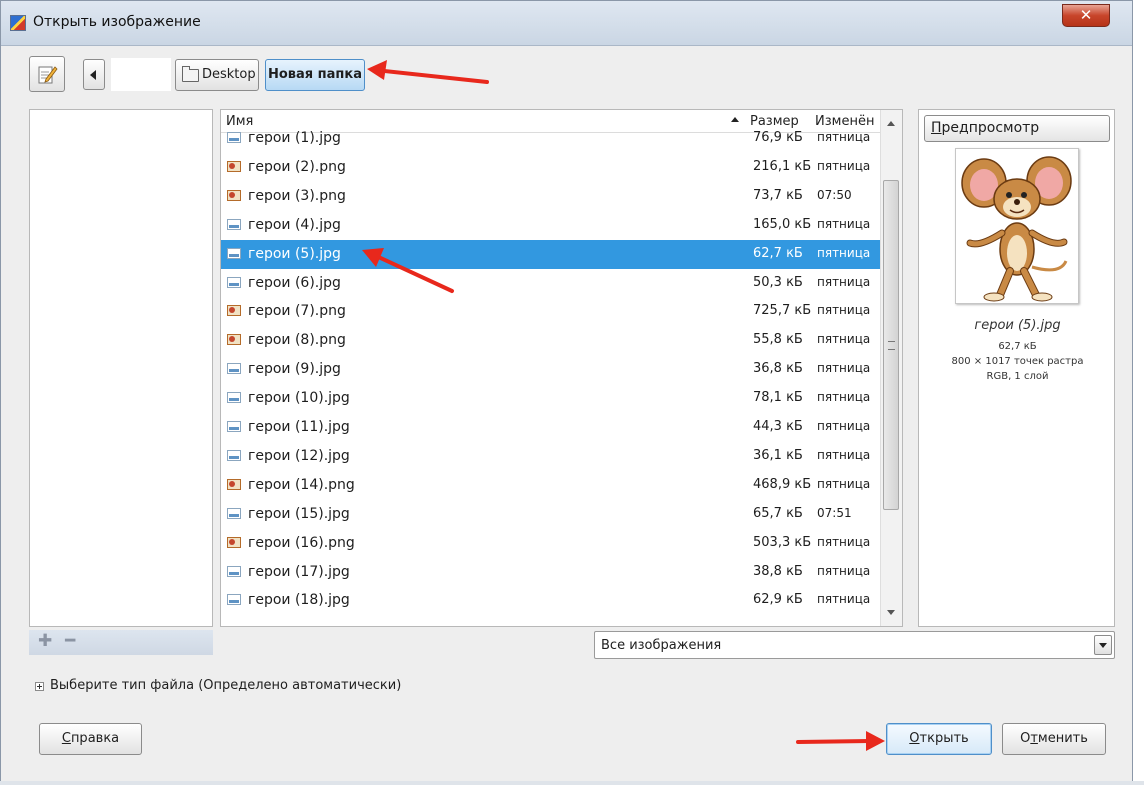 This screenshot has height=785, width=1144. I want to click on mouse-character-image, so click(1016, 229).